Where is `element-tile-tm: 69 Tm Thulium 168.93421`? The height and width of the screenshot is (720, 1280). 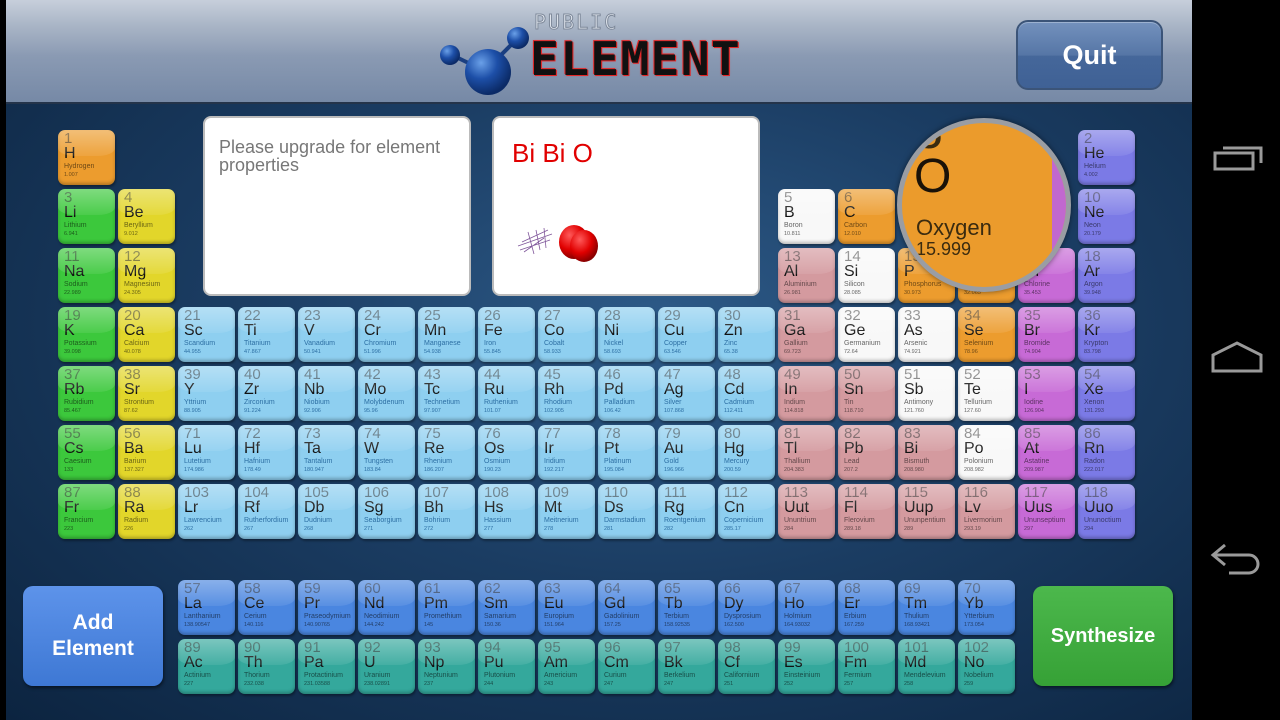 element-tile-tm: 69 Tm Thulium 168.93421 is located at coordinates (926, 607).